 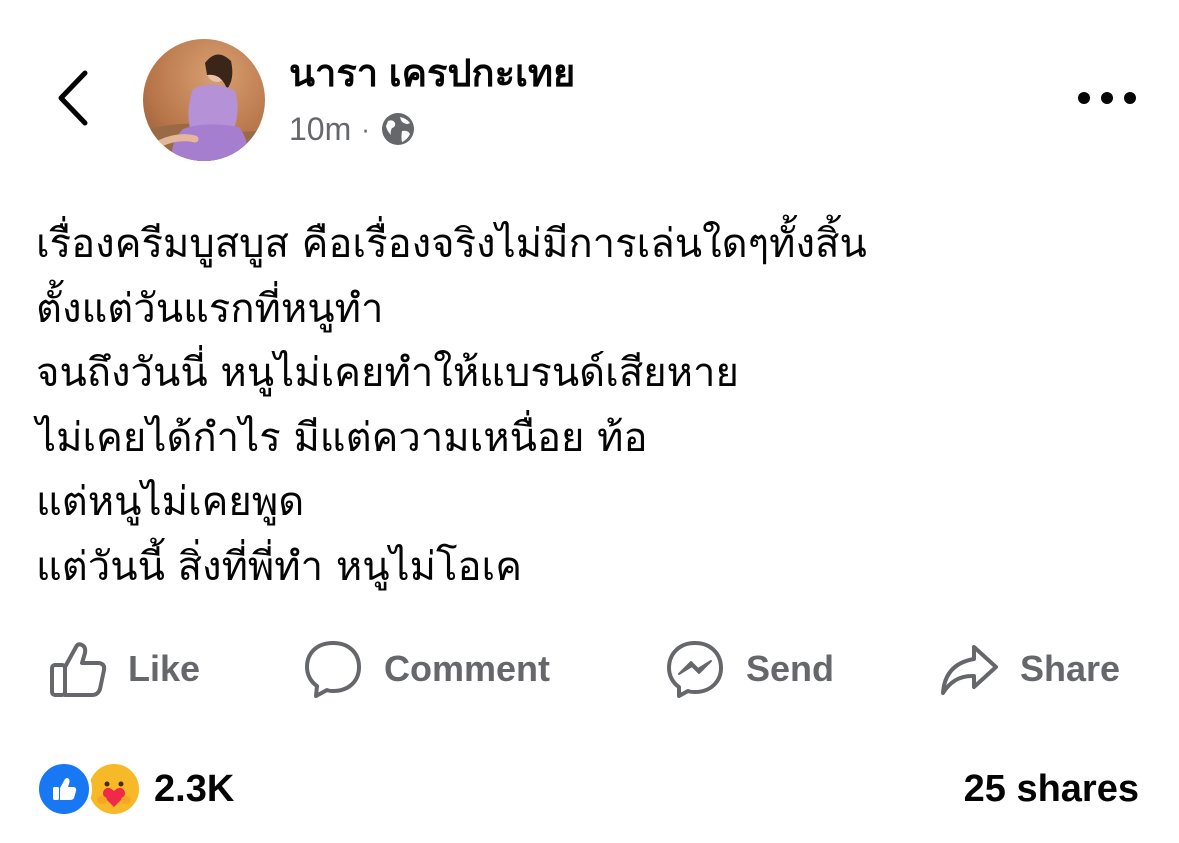 What do you see at coordinates (432, 74) in the screenshot?
I see `author-name: นารา เครปกะเทย` at bounding box center [432, 74].